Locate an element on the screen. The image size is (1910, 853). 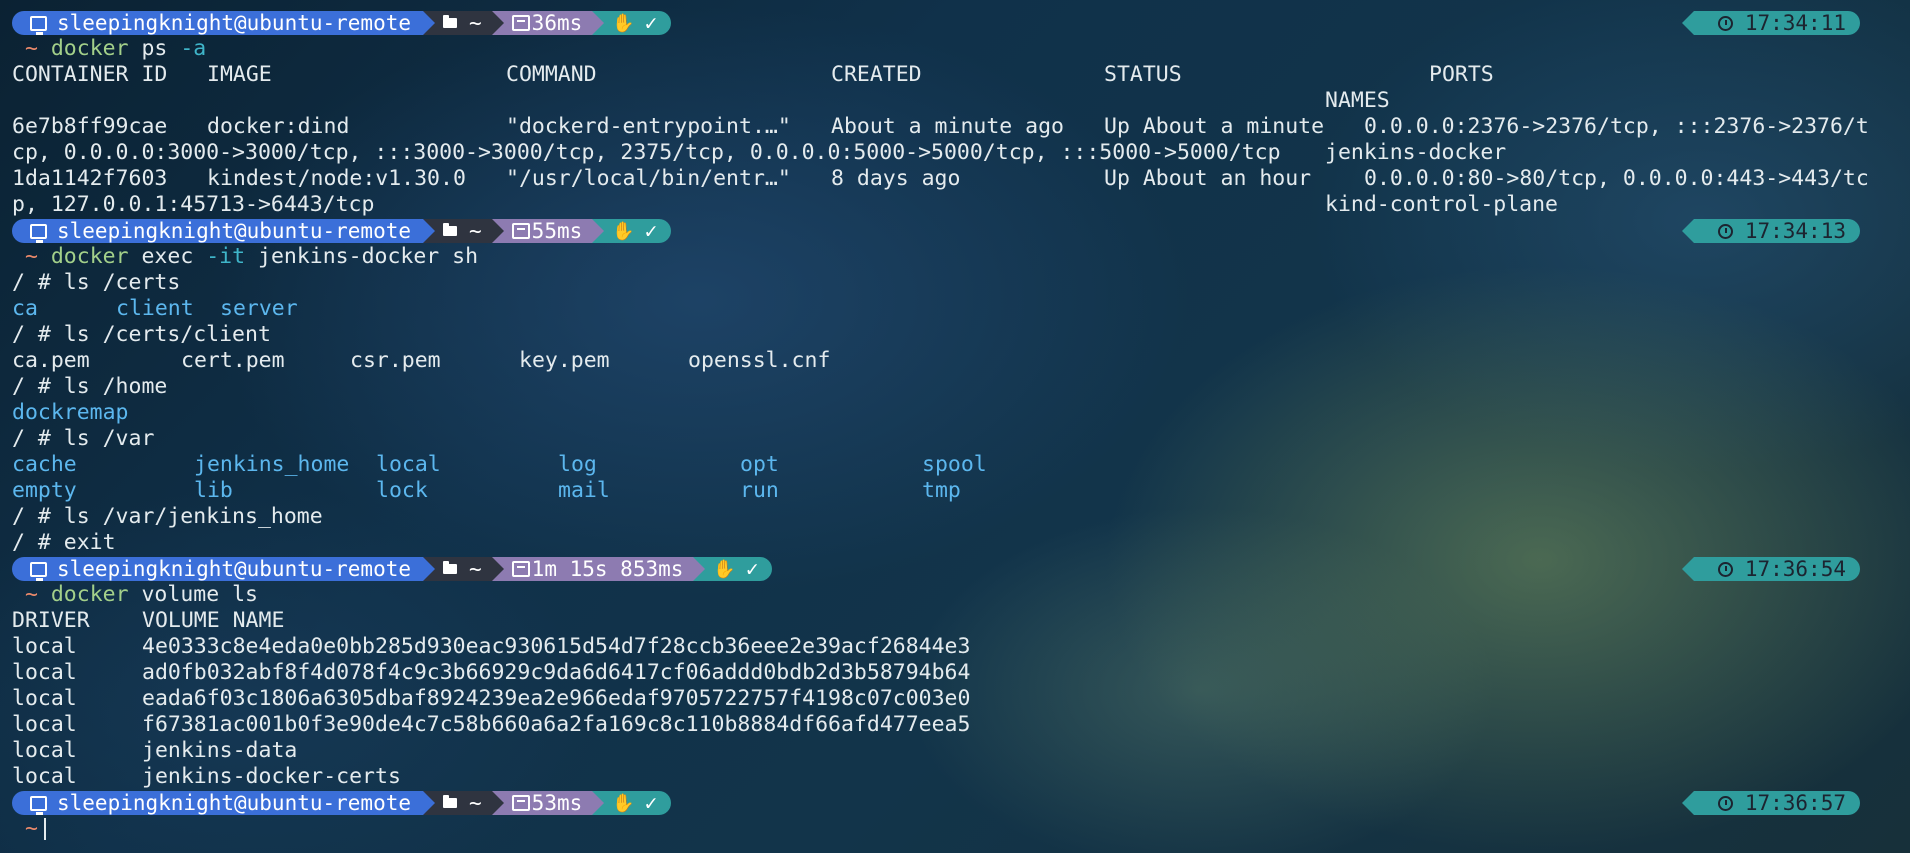
shell-command: exit is located at coordinates (89, 542).